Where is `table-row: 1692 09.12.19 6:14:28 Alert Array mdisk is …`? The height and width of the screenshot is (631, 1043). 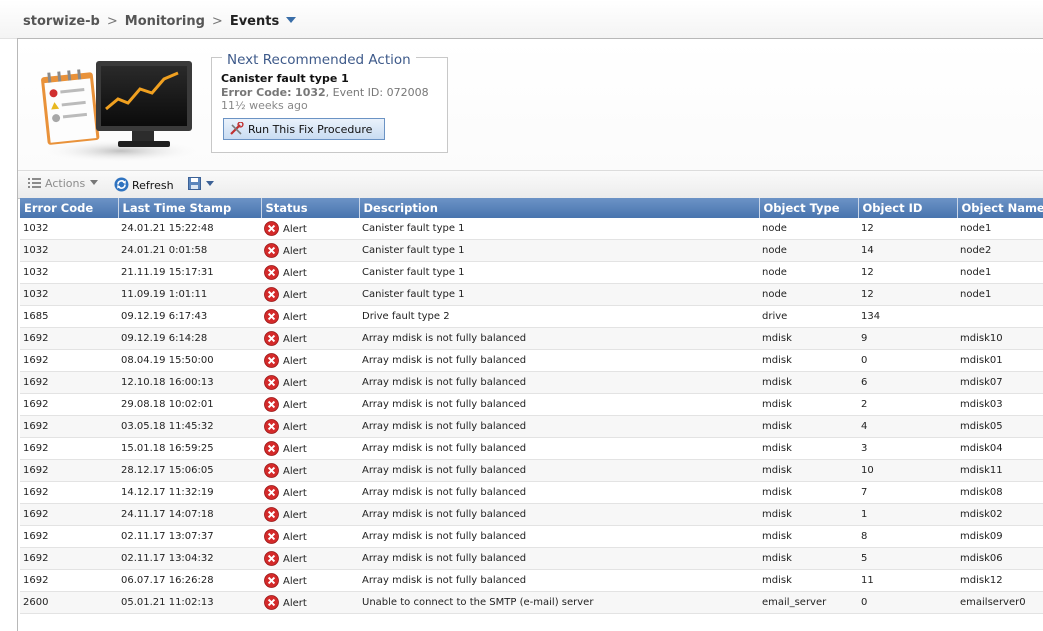
table-row: 1692 09.12.19 6:14:28 Alert Array mdisk is … is located at coordinates (531, 338).